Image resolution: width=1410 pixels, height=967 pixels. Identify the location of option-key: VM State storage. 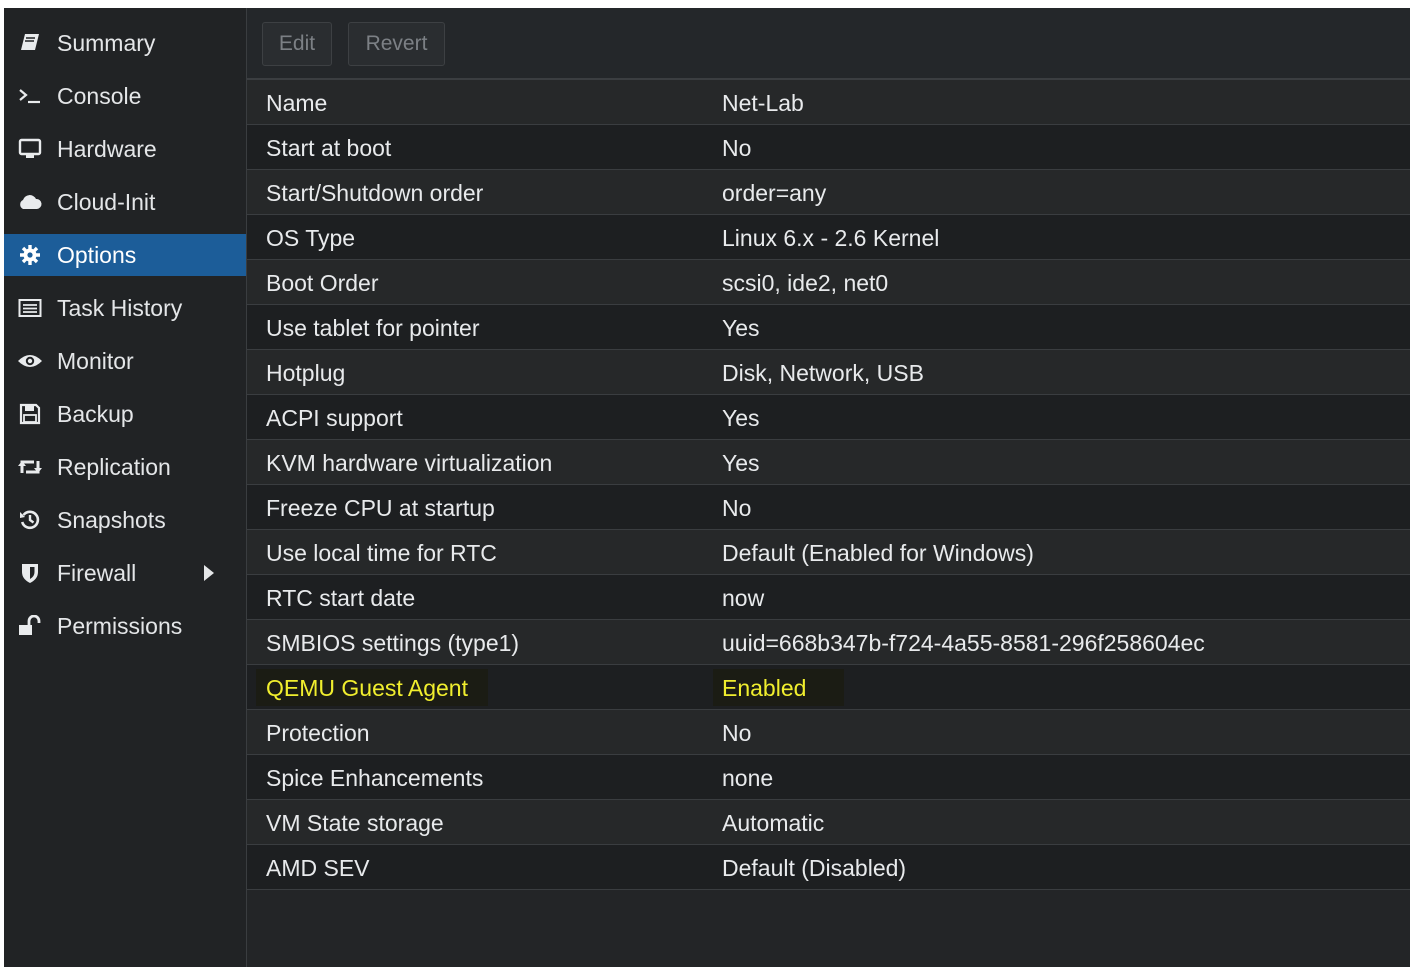
(355, 823).